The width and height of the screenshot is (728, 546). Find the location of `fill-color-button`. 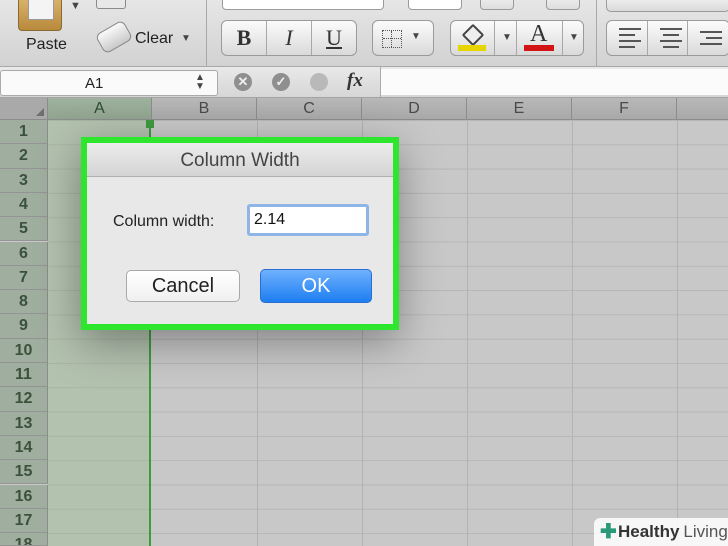

fill-color-button is located at coordinates (472, 37).